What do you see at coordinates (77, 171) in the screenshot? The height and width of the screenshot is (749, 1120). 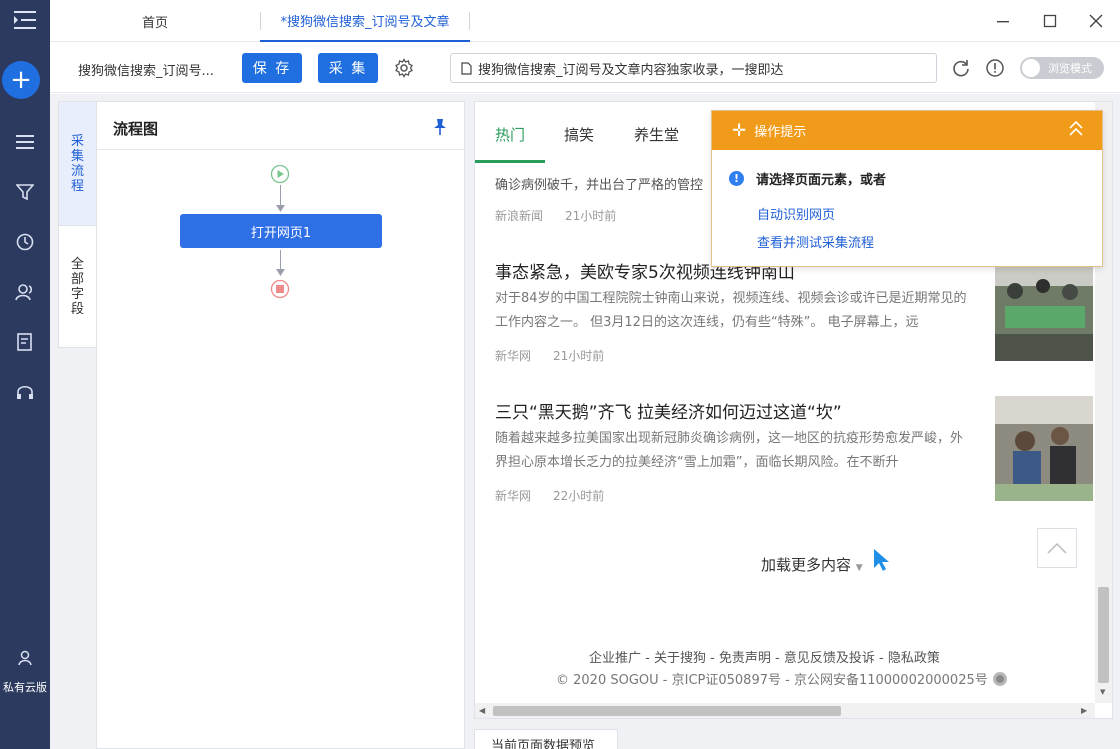 I see `tab-char: 流` at bounding box center [77, 171].